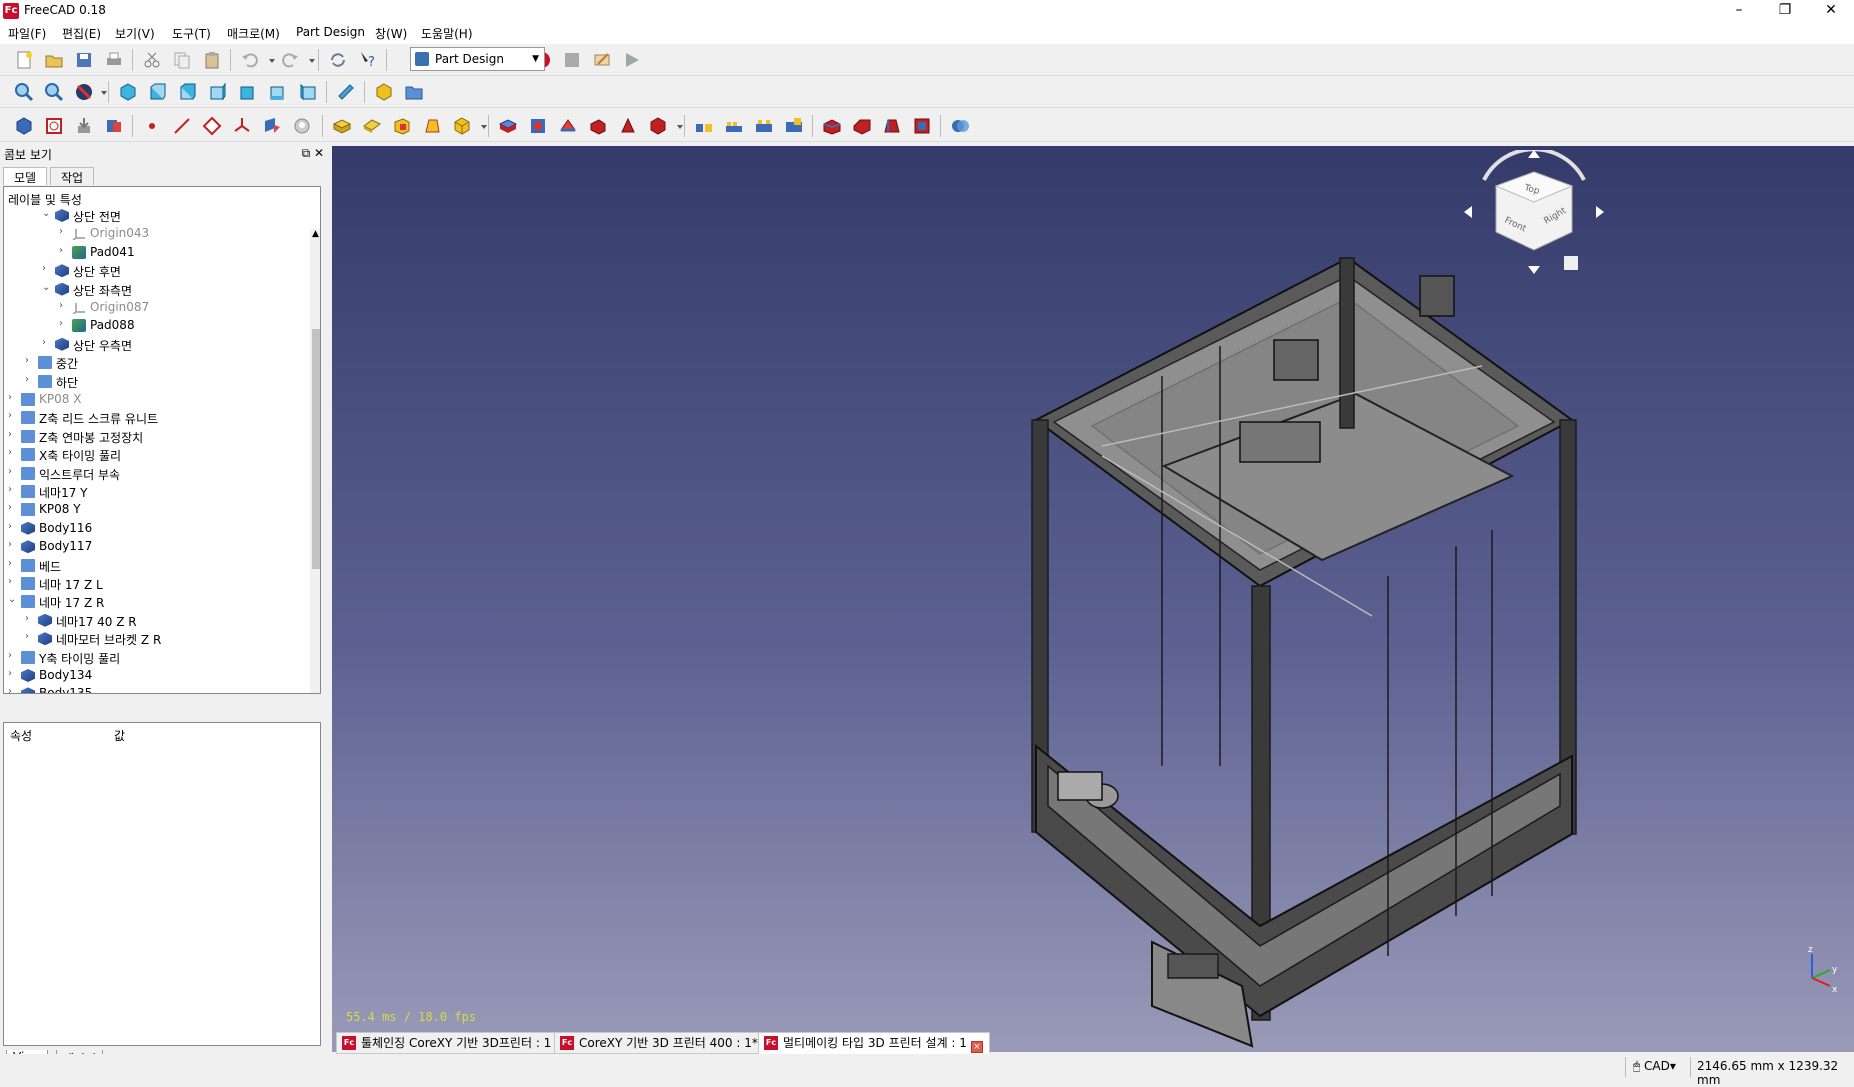 Image resolution: width=1854 pixels, height=1087 pixels. I want to click on datum-line-icon, so click(182, 126).